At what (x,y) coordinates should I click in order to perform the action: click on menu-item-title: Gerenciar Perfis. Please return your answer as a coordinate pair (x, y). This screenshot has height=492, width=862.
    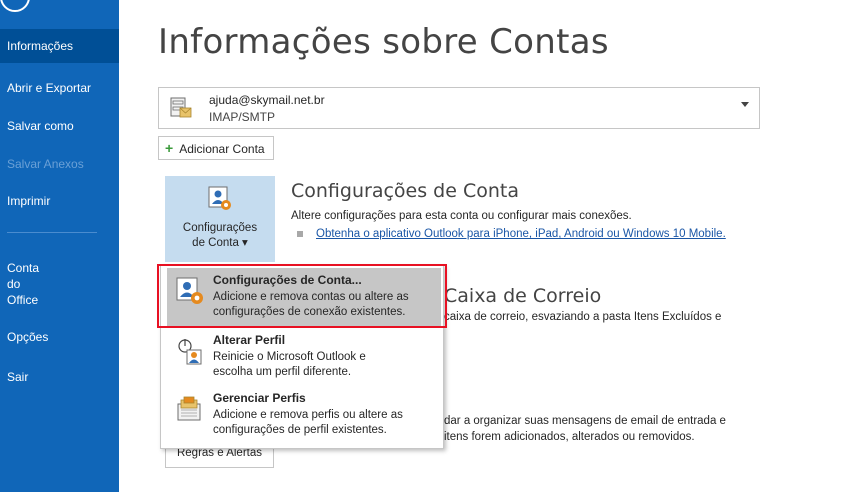
    Looking at the image, I should click on (259, 398).